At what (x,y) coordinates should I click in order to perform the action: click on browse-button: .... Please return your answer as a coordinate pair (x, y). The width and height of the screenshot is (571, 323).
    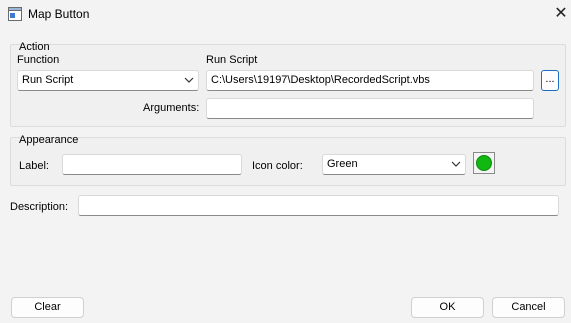
    Looking at the image, I should click on (550, 80).